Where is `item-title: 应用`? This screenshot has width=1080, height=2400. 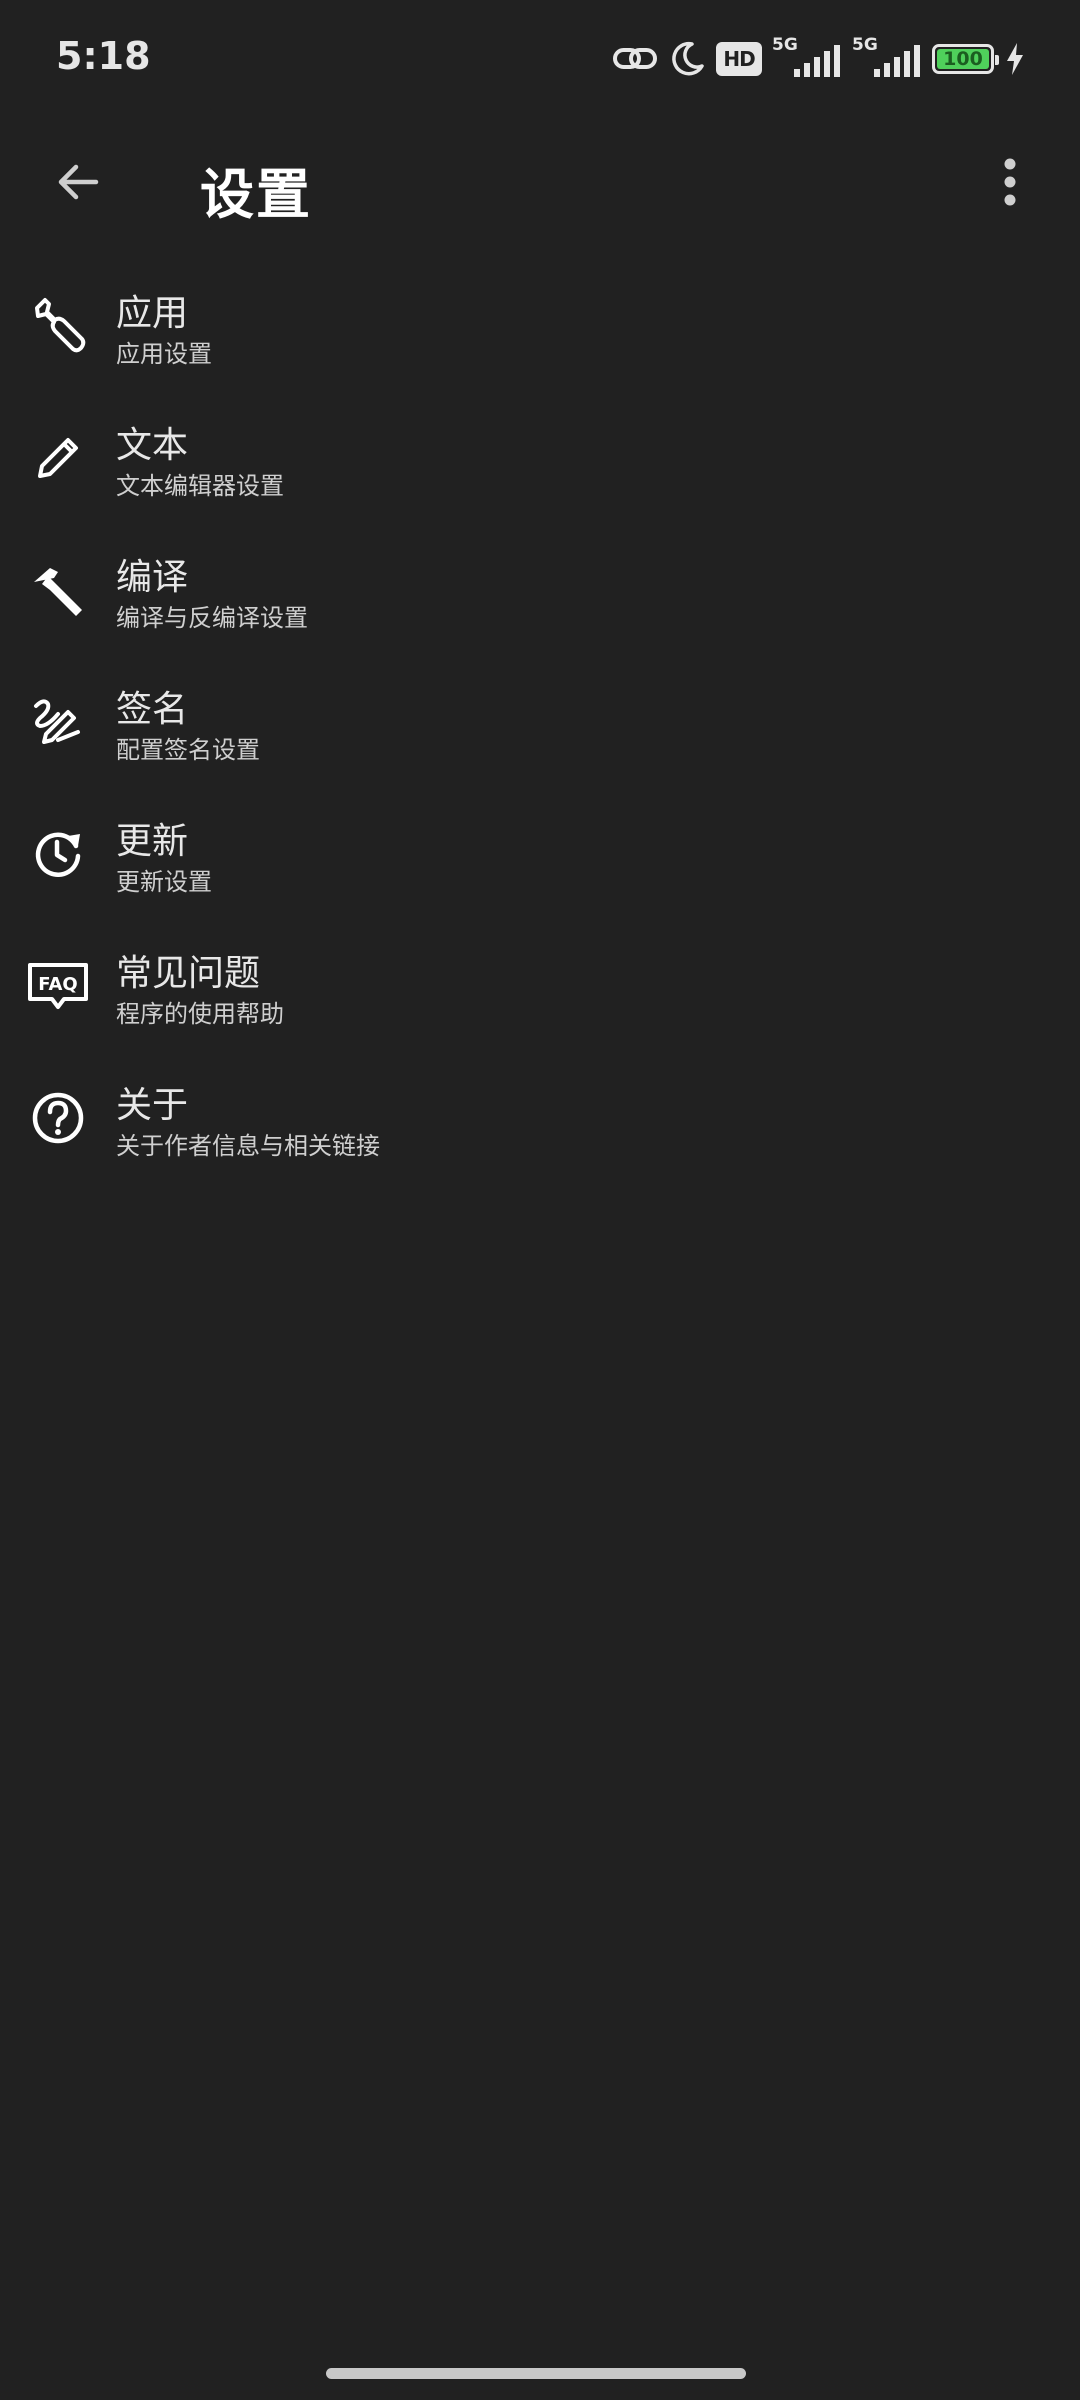
item-title: 应用 is located at coordinates (152, 313).